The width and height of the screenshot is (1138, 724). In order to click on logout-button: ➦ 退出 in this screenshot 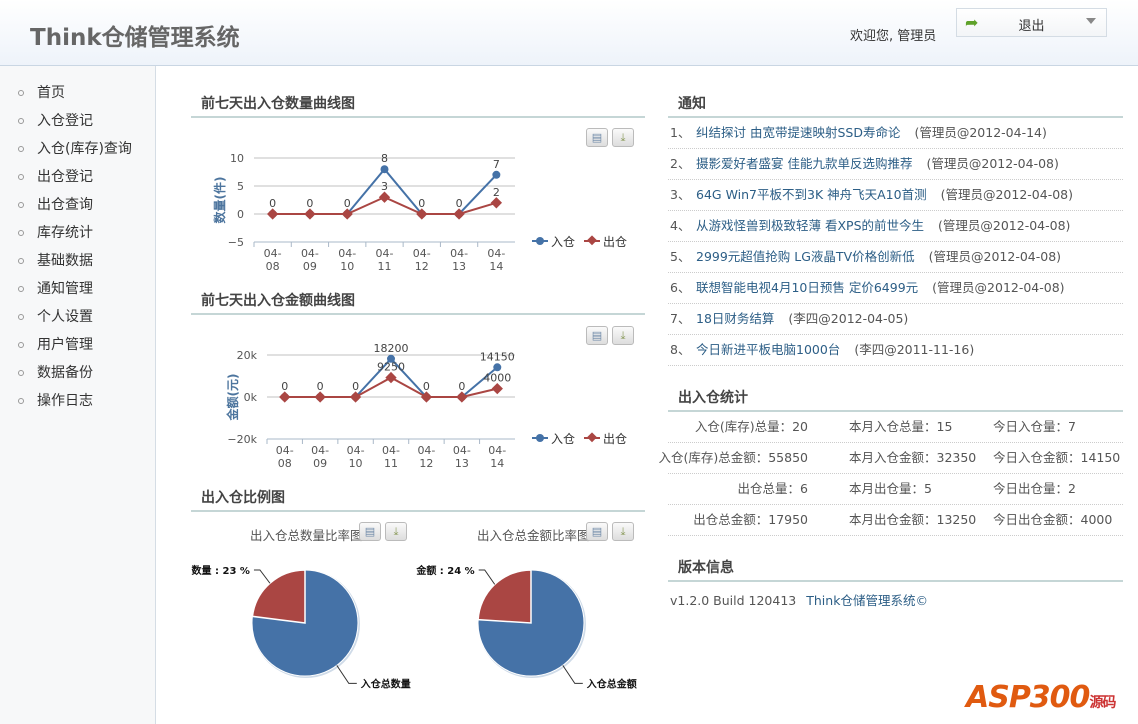, I will do `click(1031, 22)`.